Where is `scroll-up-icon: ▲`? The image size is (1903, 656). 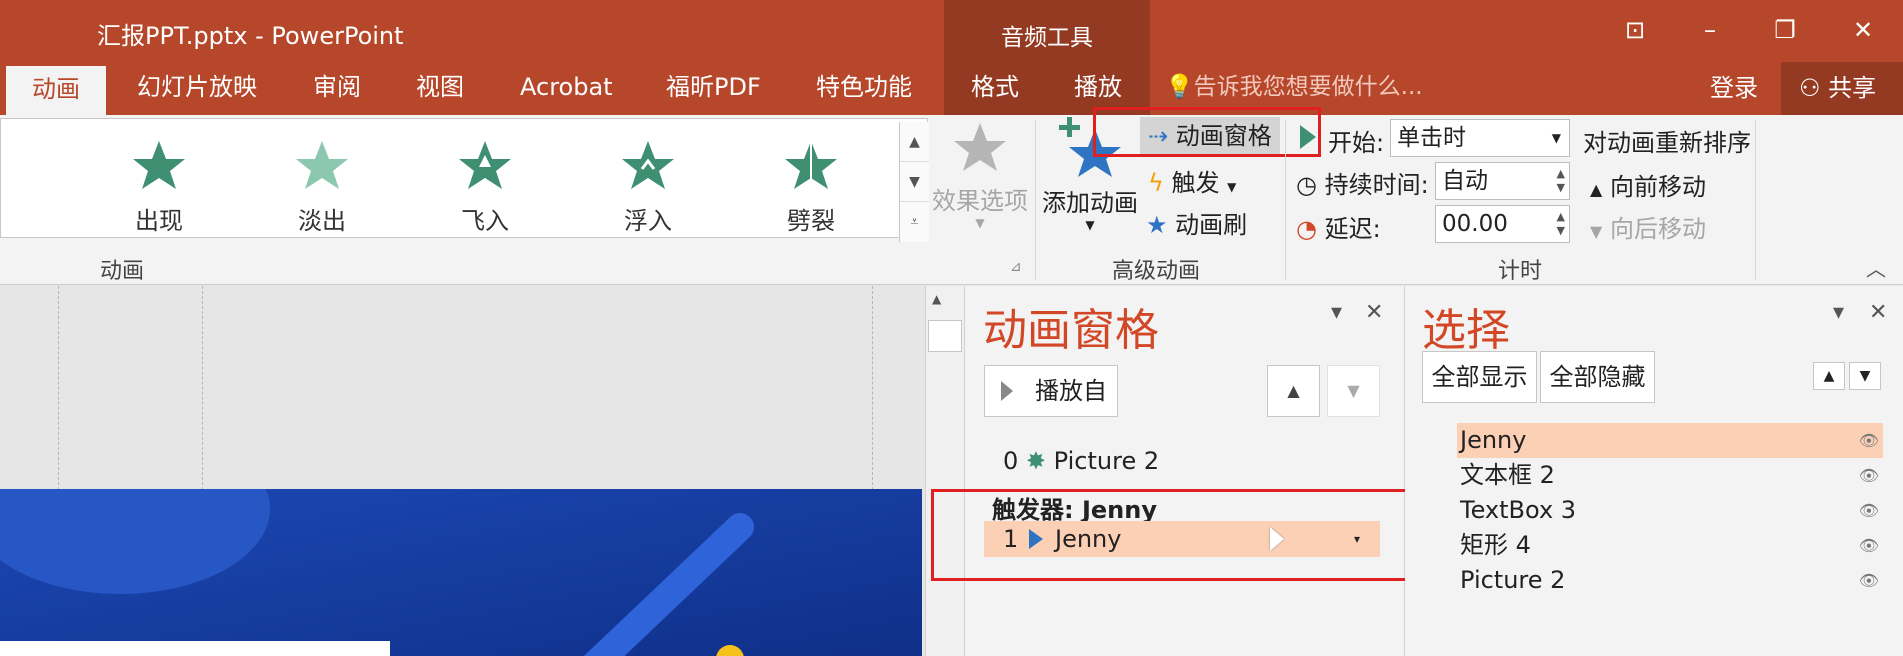 scroll-up-icon: ▲ is located at coordinates (936, 299).